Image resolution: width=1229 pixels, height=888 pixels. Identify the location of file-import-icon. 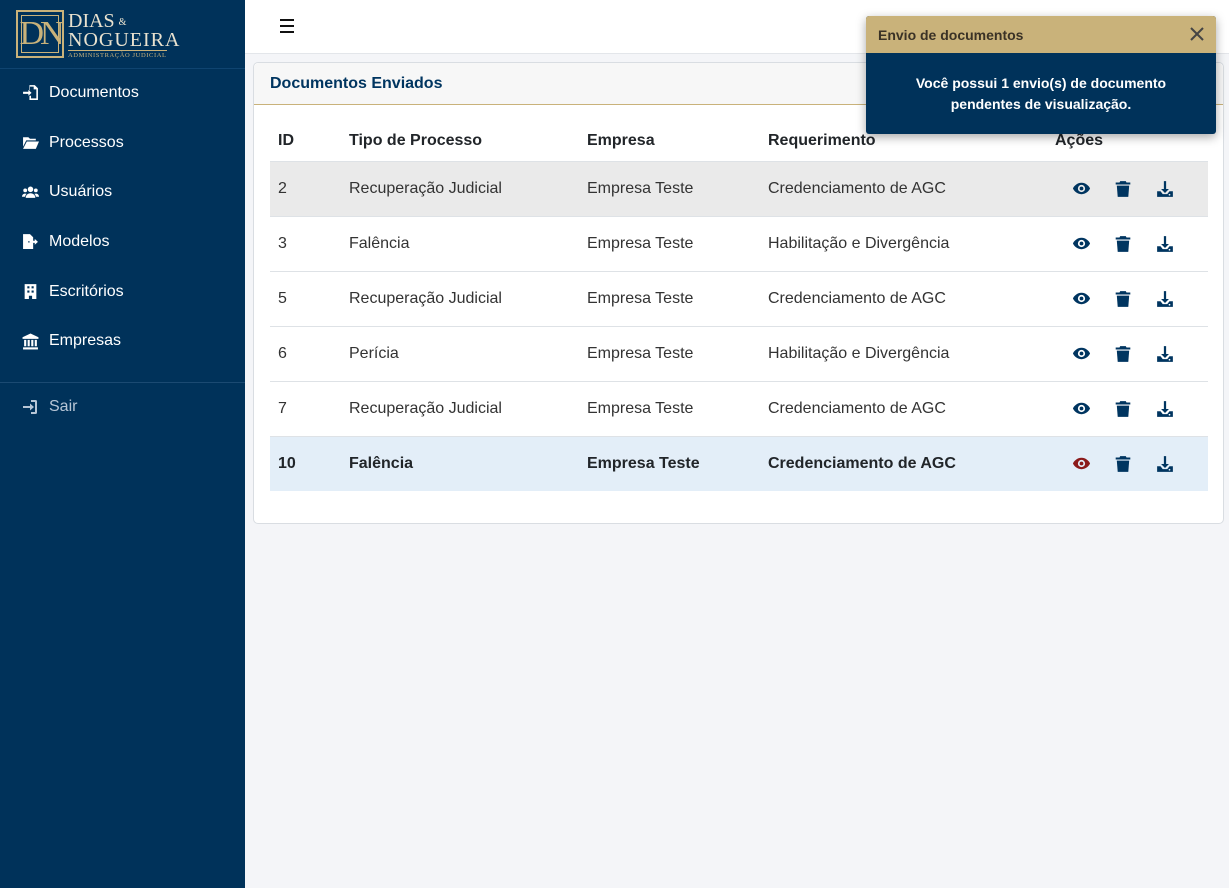
(30, 93).